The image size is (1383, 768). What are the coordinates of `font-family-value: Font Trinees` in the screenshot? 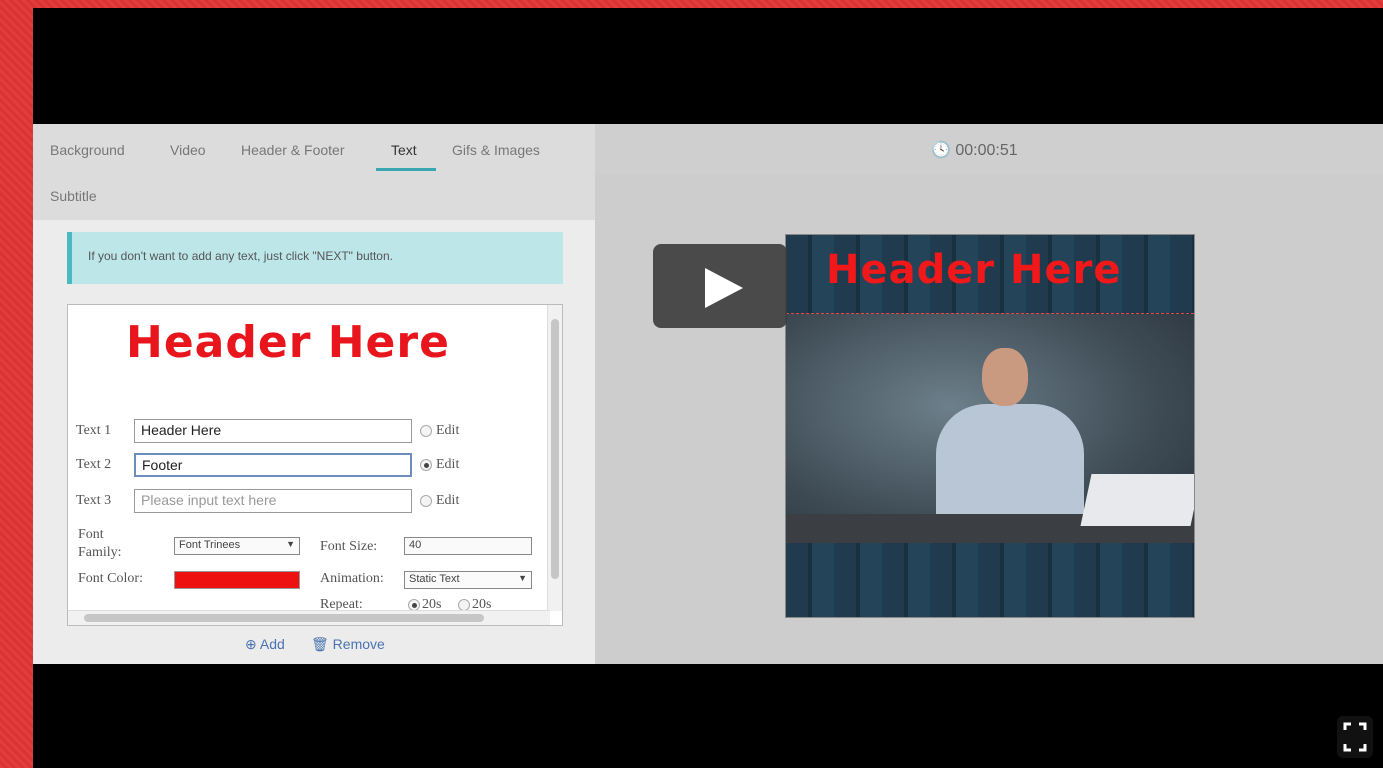 It's located at (210, 545).